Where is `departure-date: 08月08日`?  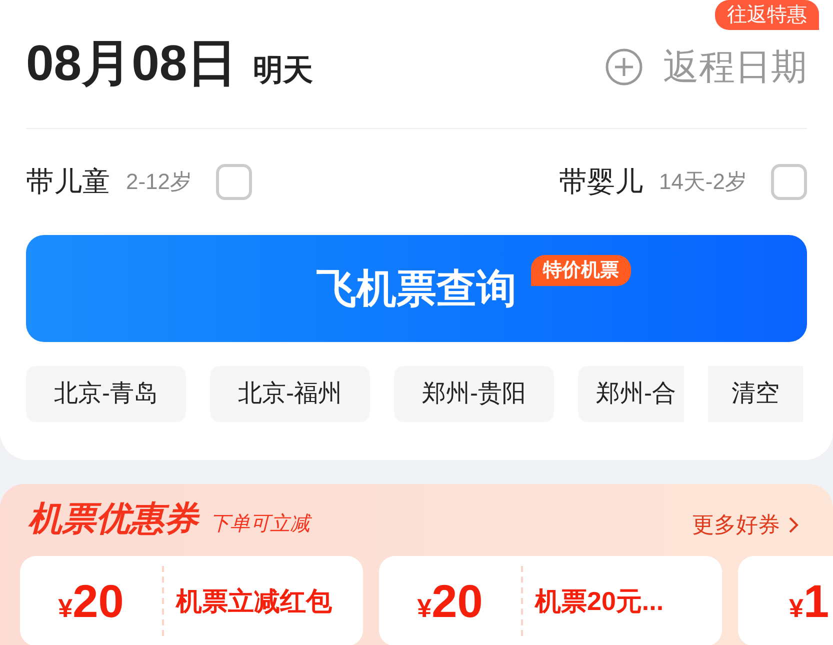
departure-date: 08月08日 is located at coordinates (132, 63).